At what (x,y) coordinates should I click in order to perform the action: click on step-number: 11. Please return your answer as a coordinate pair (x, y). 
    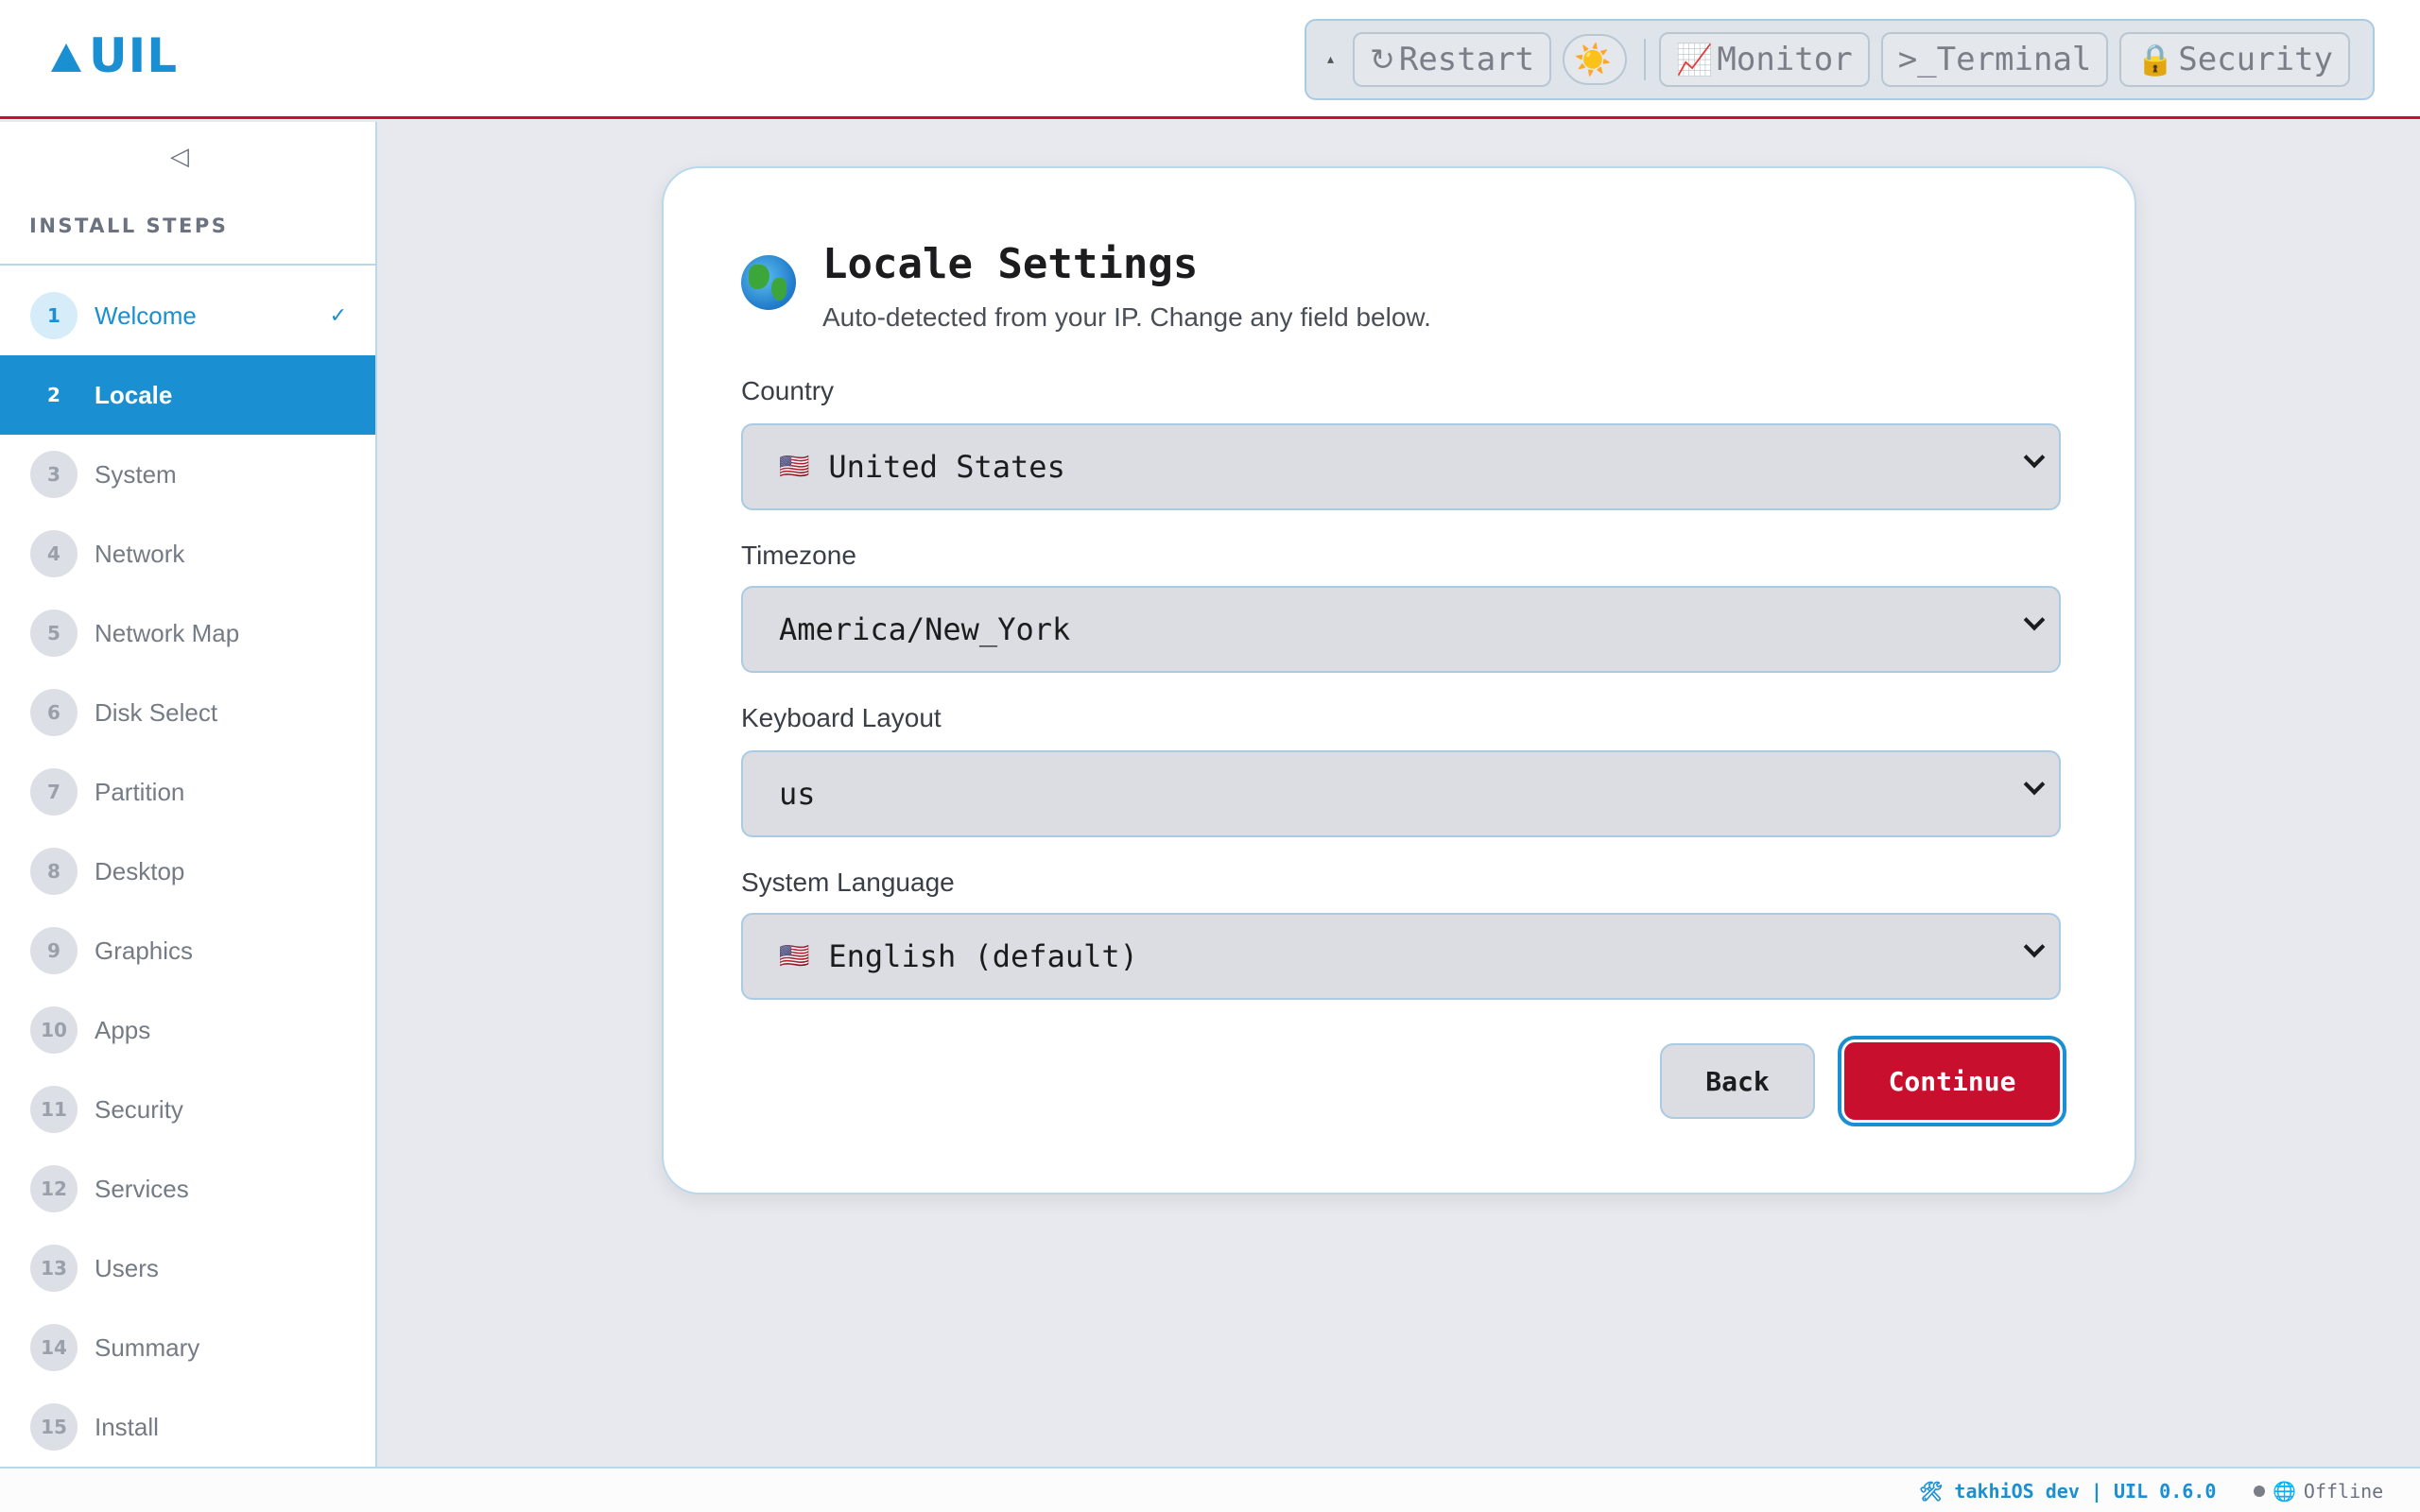
    Looking at the image, I should click on (54, 1109).